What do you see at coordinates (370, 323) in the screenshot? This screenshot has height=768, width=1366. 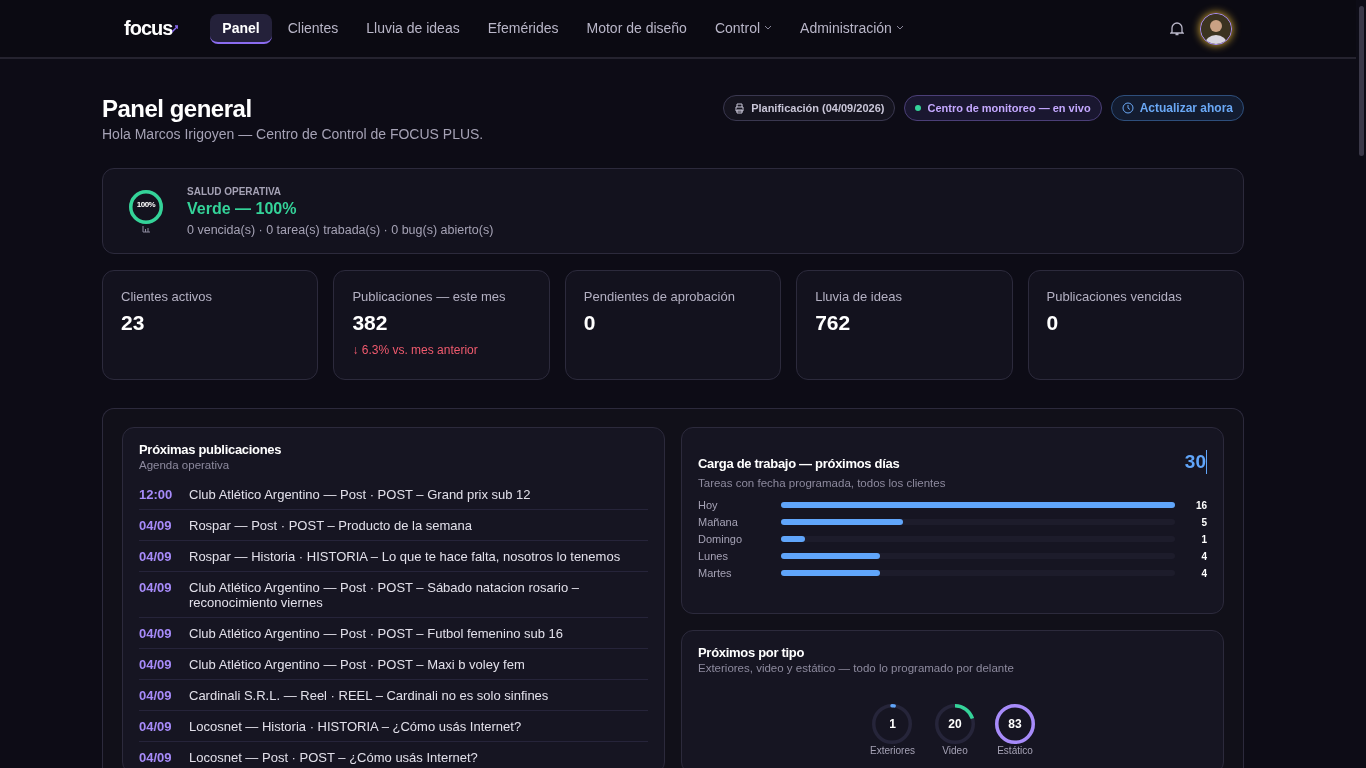 I see `stat-value: 382` at bounding box center [370, 323].